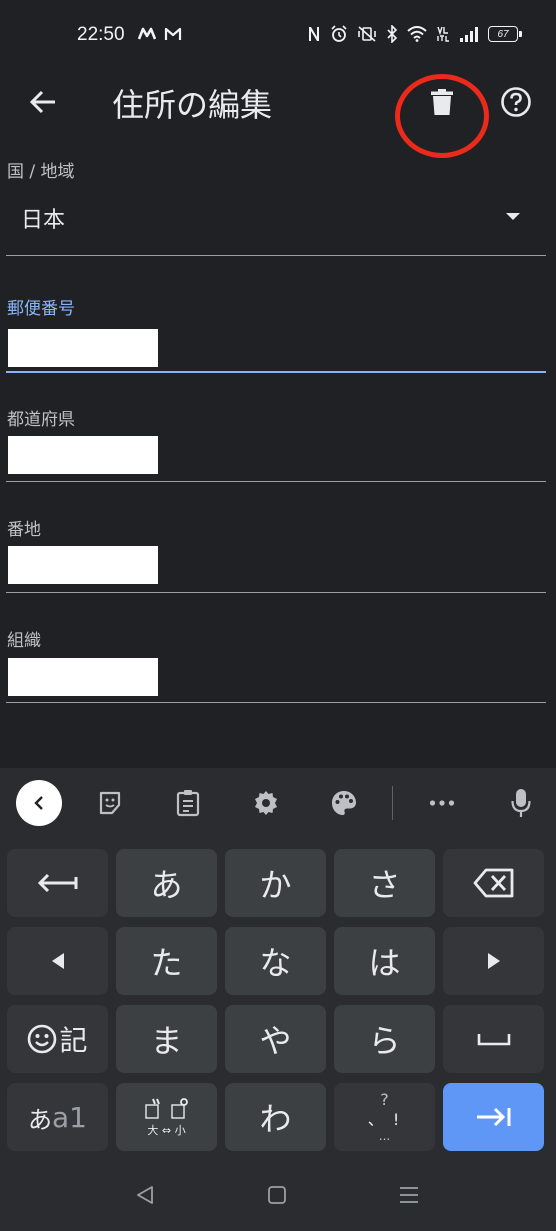 The width and height of the screenshot is (556, 1231). I want to click on prefecture-underline, so click(276, 481).